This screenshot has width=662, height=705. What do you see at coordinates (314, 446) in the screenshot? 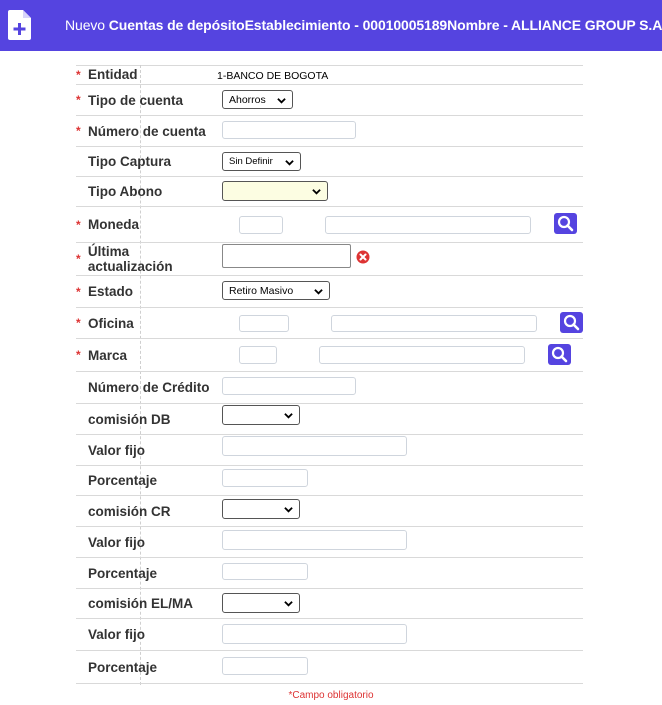
I see `valor-fijo-db-input` at bounding box center [314, 446].